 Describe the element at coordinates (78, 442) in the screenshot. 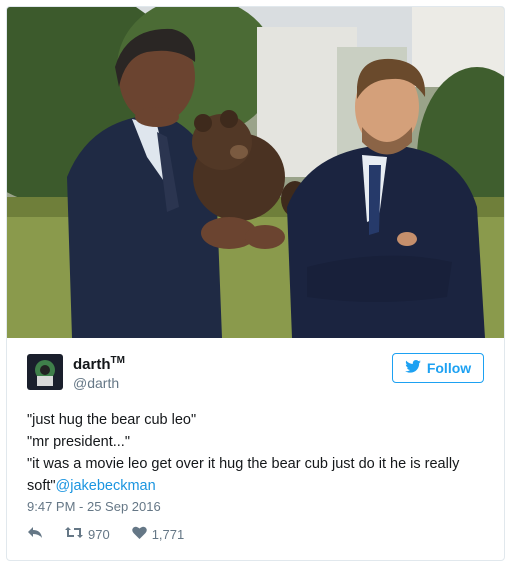

I see `tweet-line-2: "mr president..."` at that location.